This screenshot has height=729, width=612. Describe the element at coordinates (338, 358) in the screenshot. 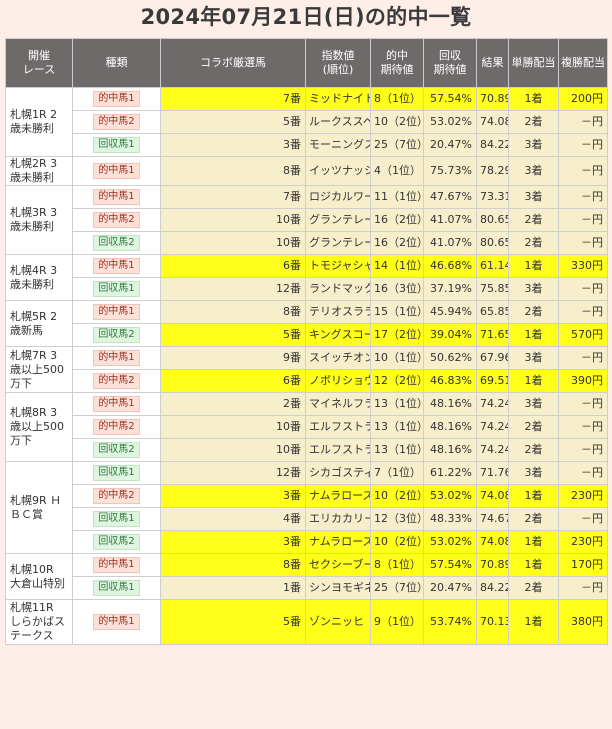

I see `horse-name: スイッチオン` at that location.